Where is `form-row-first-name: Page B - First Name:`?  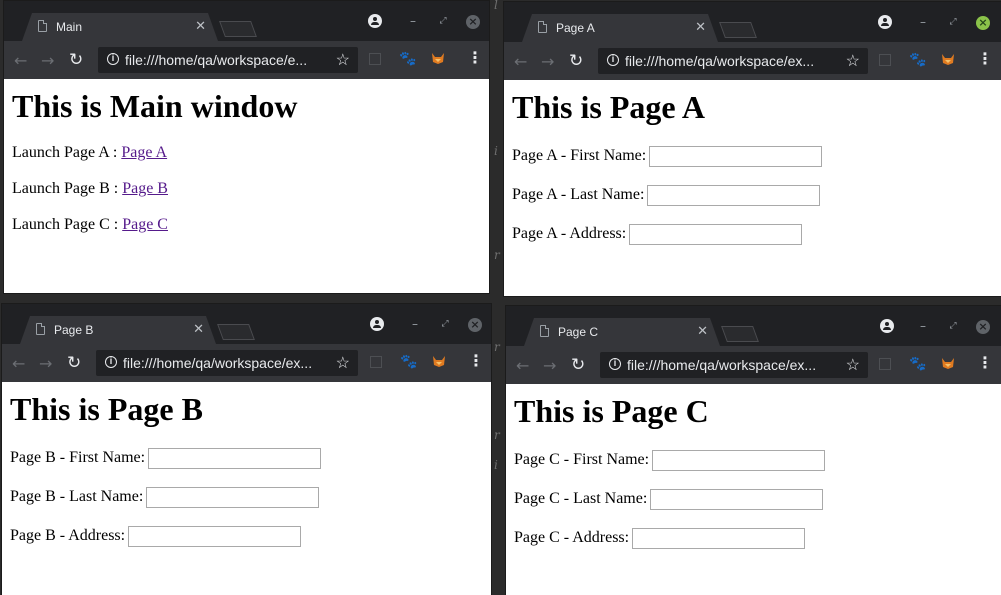
form-row-first-name: Page B - First Name: is located at coordinates (166, 458).